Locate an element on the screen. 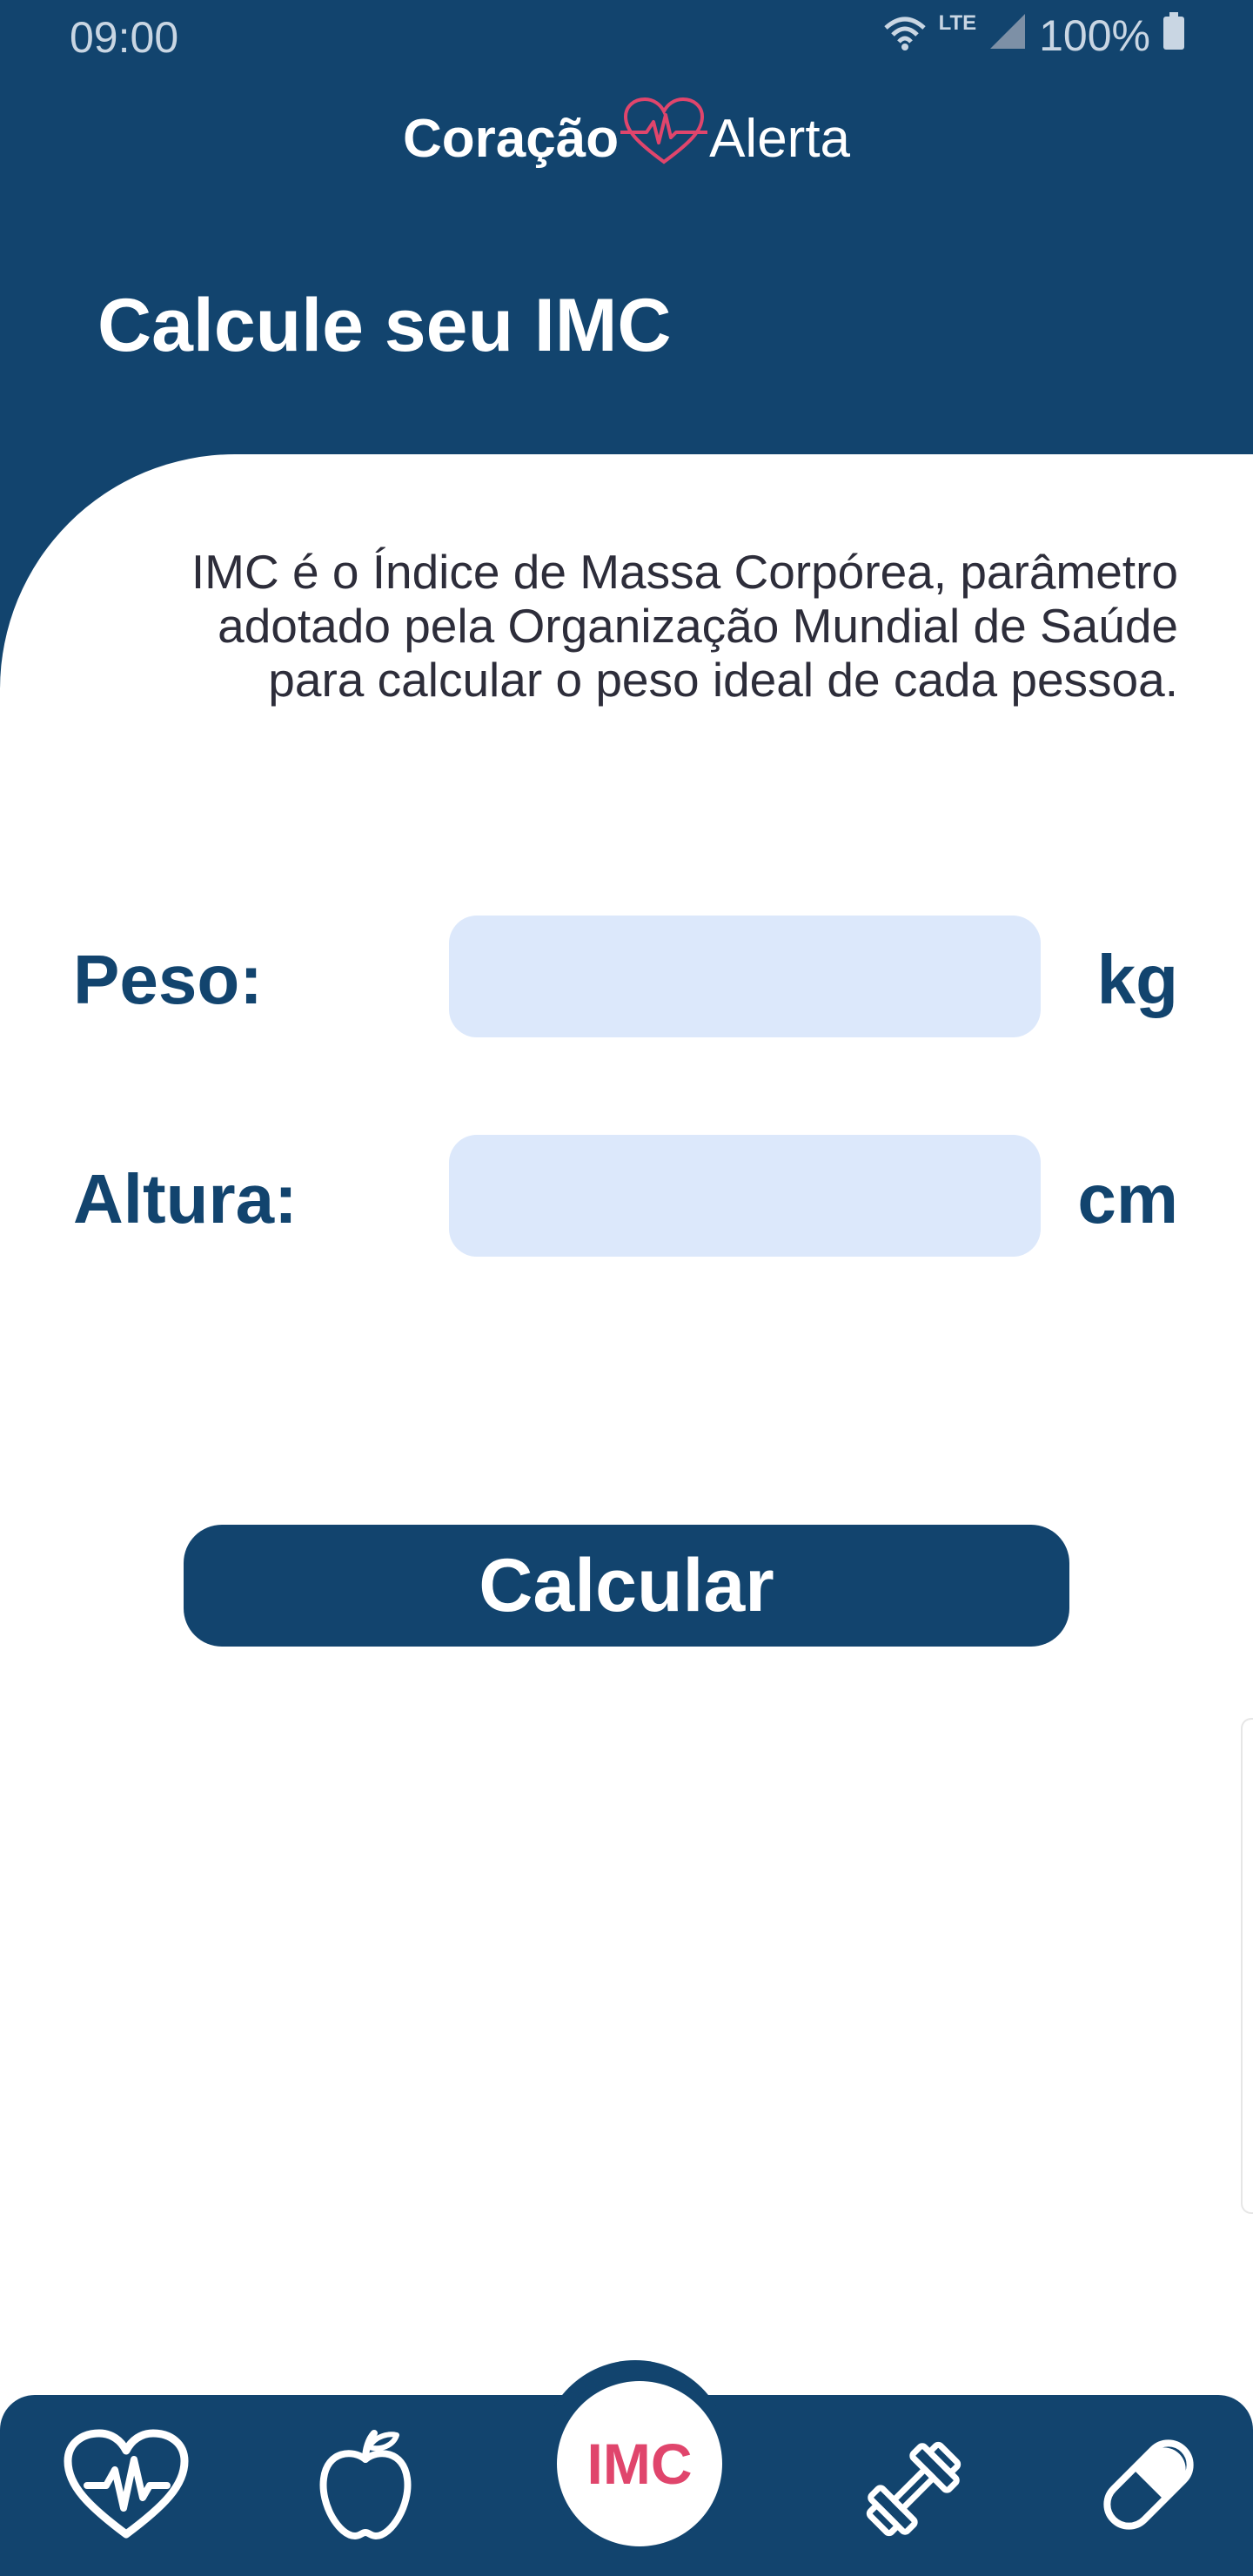 Image resolution: width=1253 pixels, height=2576 pixels. nav-item-nutrition is located at coordinates (365, 2485).